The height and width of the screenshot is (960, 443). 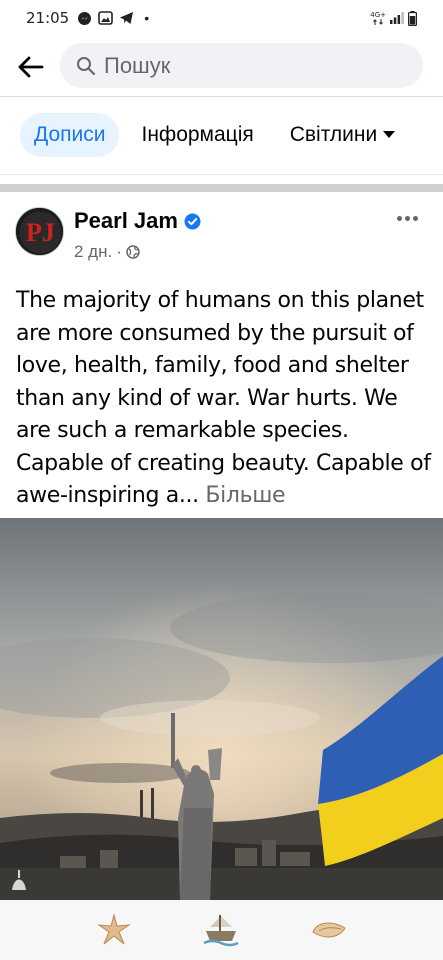 I want to click on more-options-button, so click(x=407, y=218).